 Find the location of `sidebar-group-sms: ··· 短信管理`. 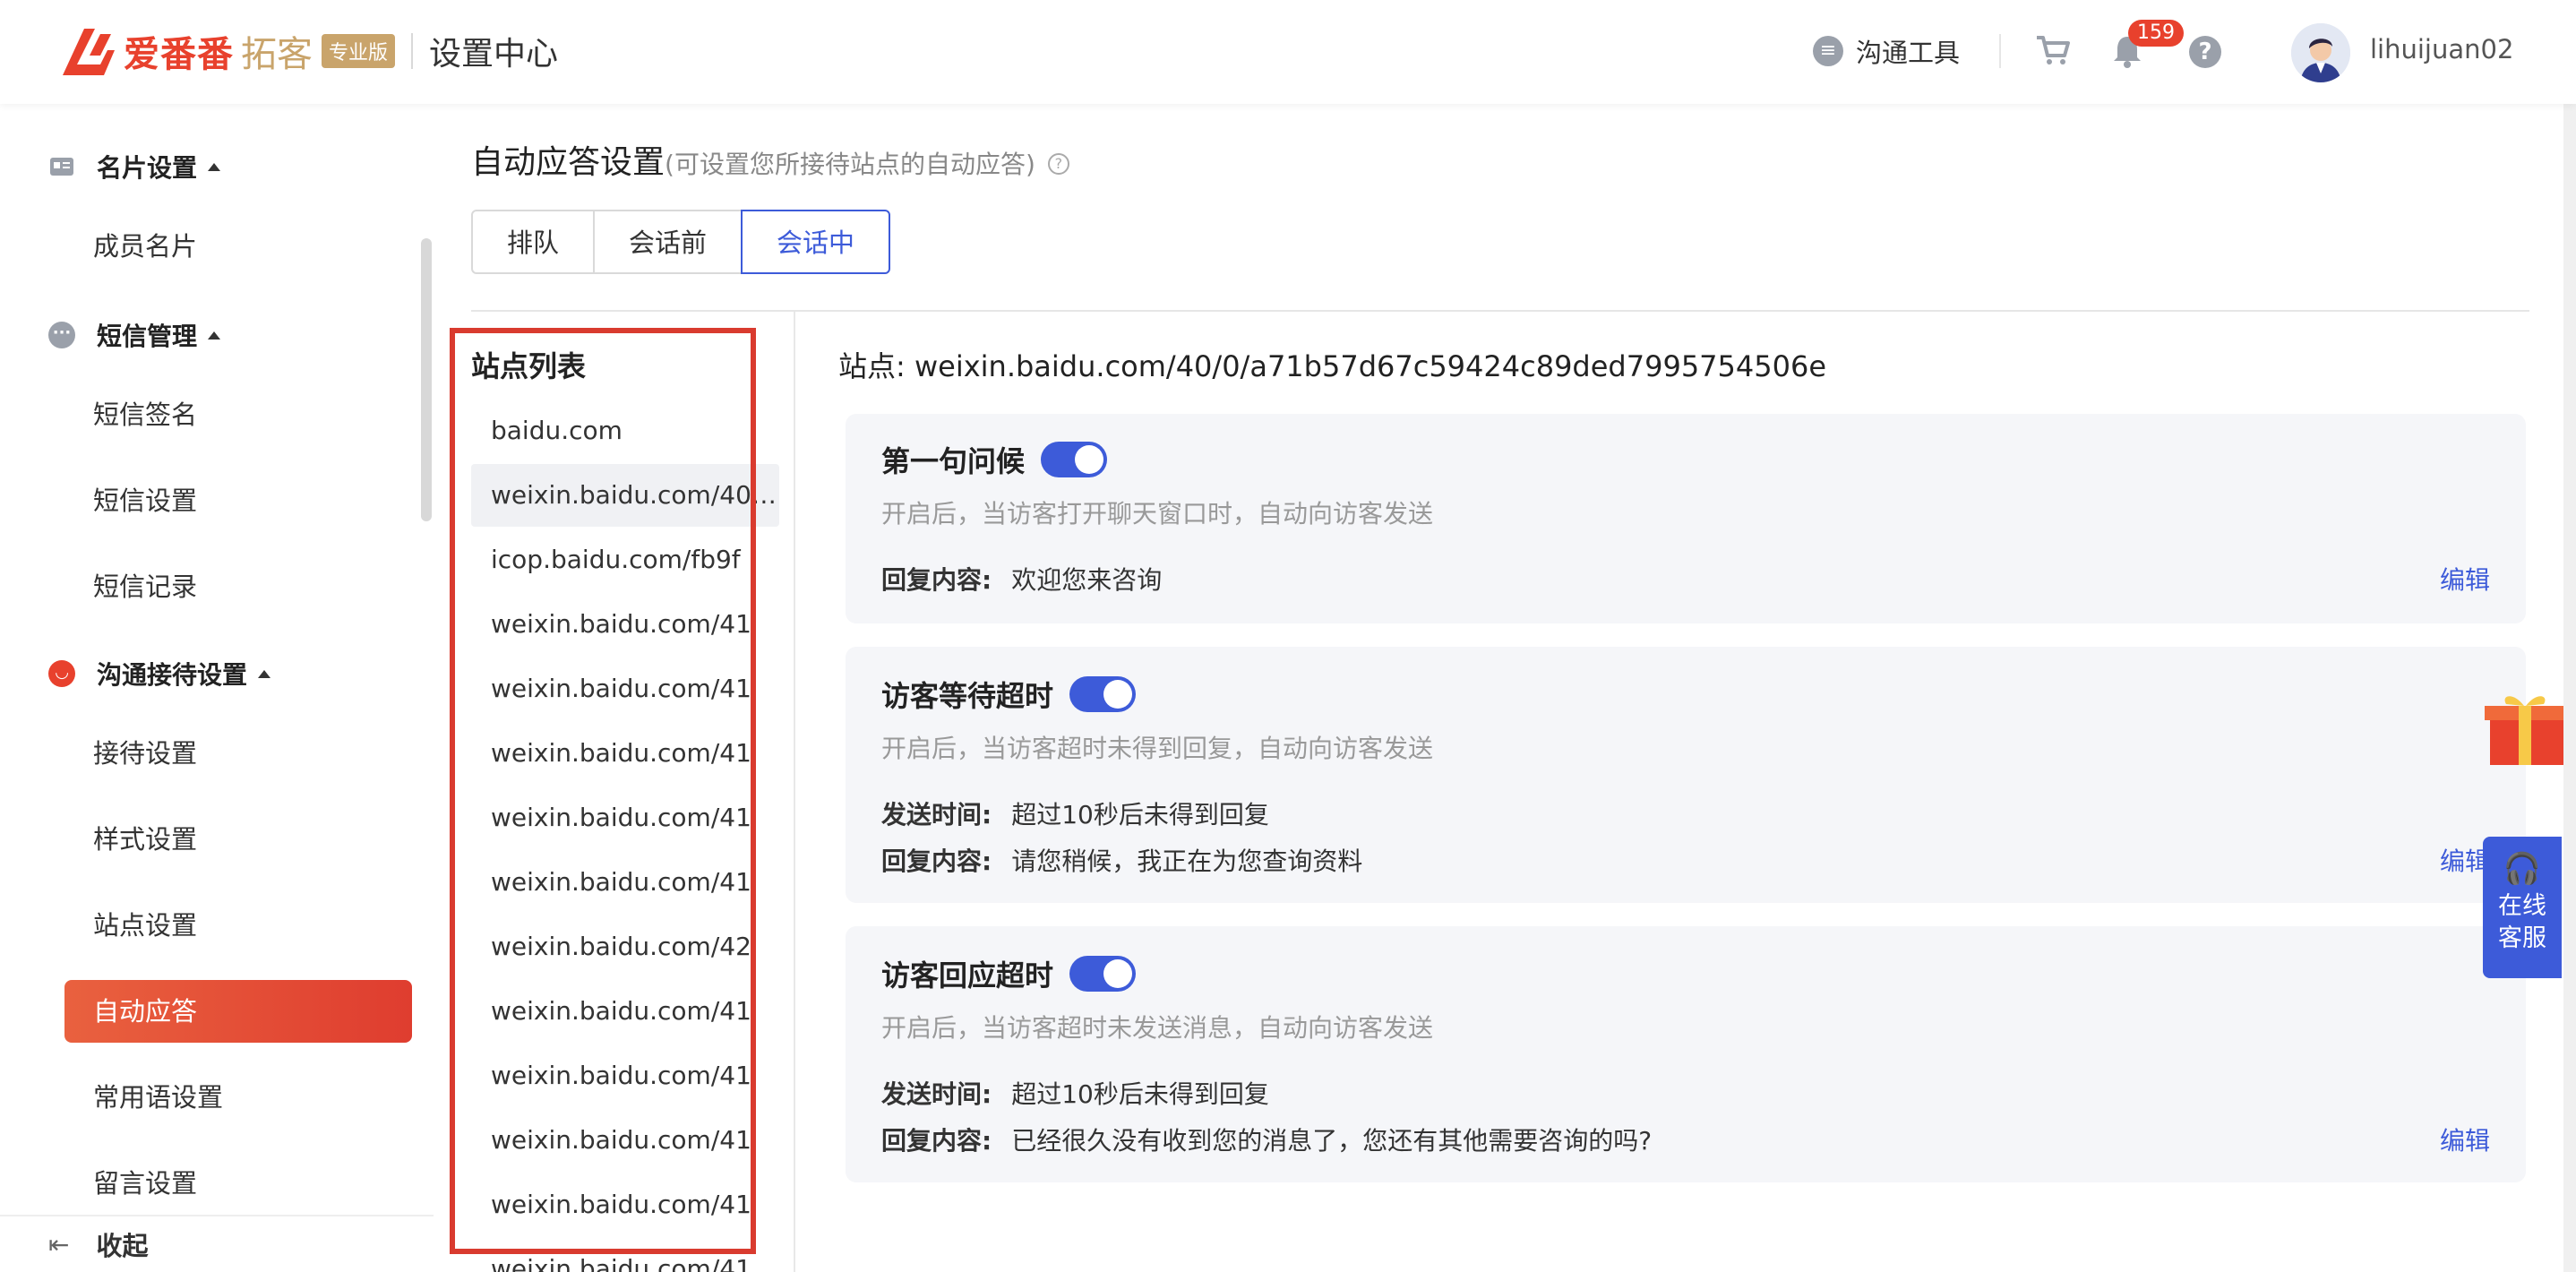

sidebar-group-sms: ··· 短信管理 is located at coordinates (134, 335).